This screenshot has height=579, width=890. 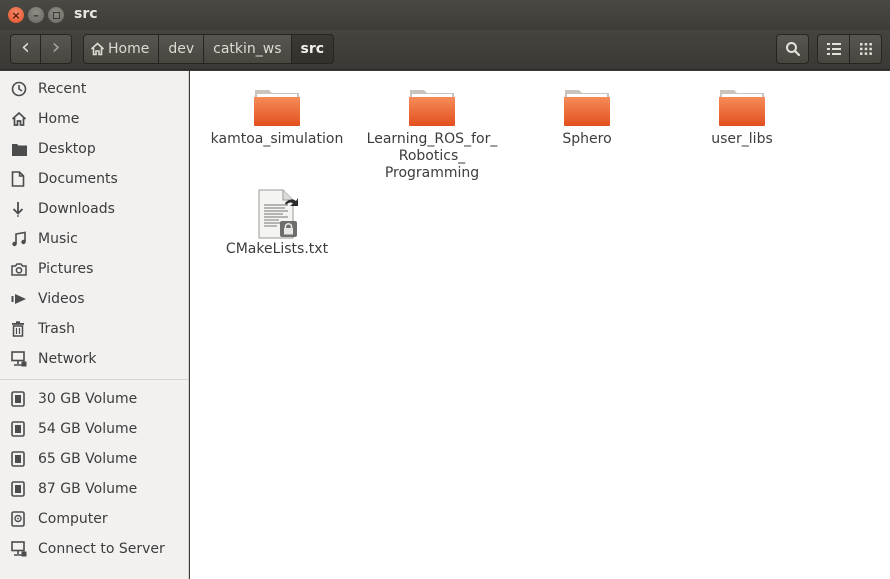 What do you see at coordinates (66, 269) in the screenshot?
I see `sidebar-item-label: Pictures` at bounding box center [66, 269].